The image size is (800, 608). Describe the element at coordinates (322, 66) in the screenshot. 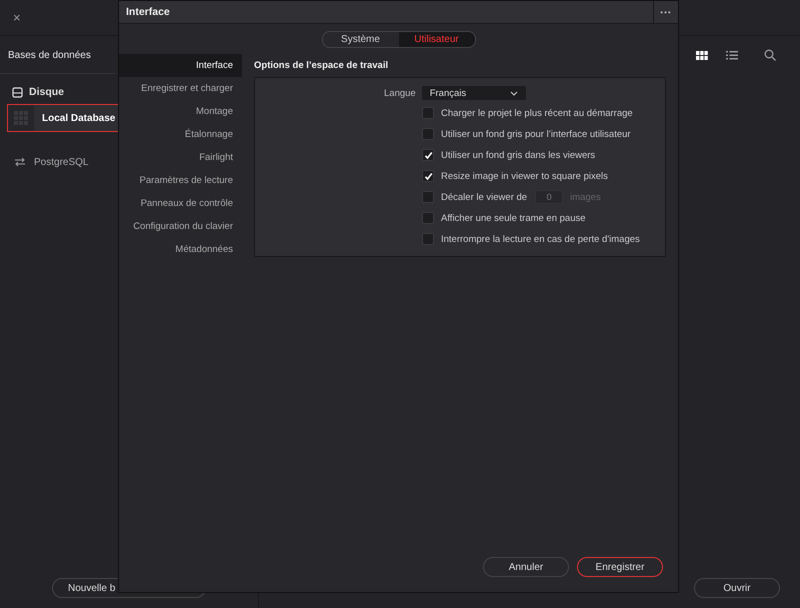

I see `section-title: Options de l’espace de travail` at that location.